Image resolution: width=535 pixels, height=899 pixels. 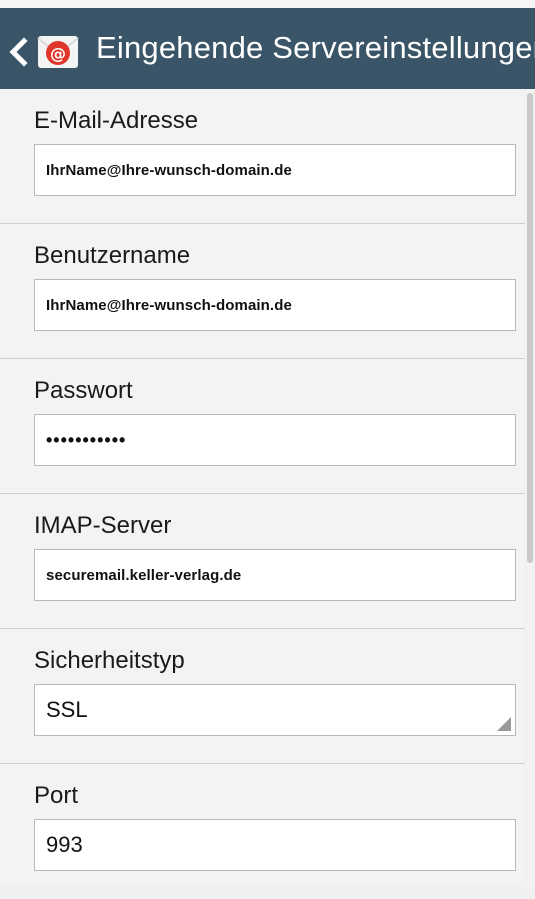 I want to click on security-type-dropdown: SSL, so click(x=275, y=710).